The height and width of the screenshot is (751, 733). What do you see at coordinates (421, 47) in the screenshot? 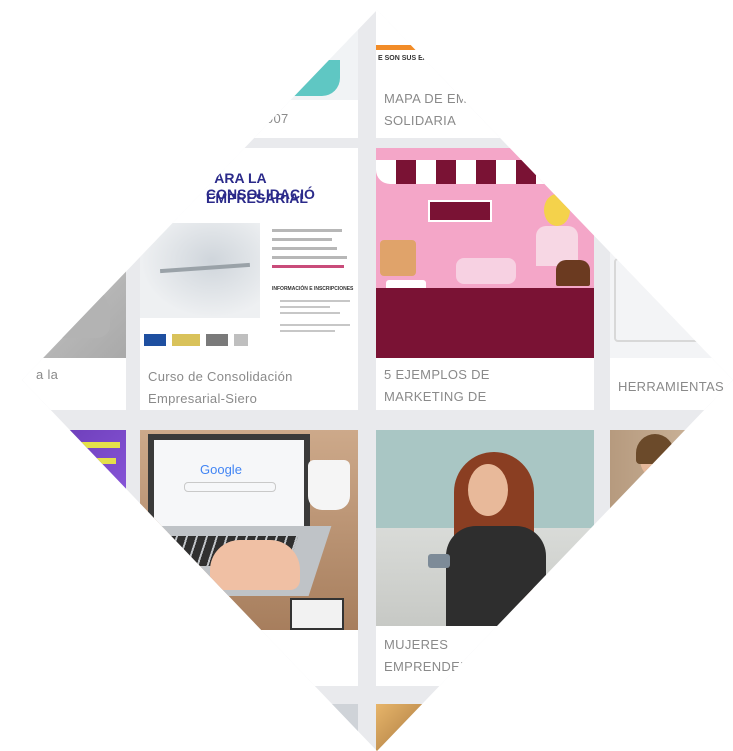
I see `orange-accent` at bounding box center [421, 47].